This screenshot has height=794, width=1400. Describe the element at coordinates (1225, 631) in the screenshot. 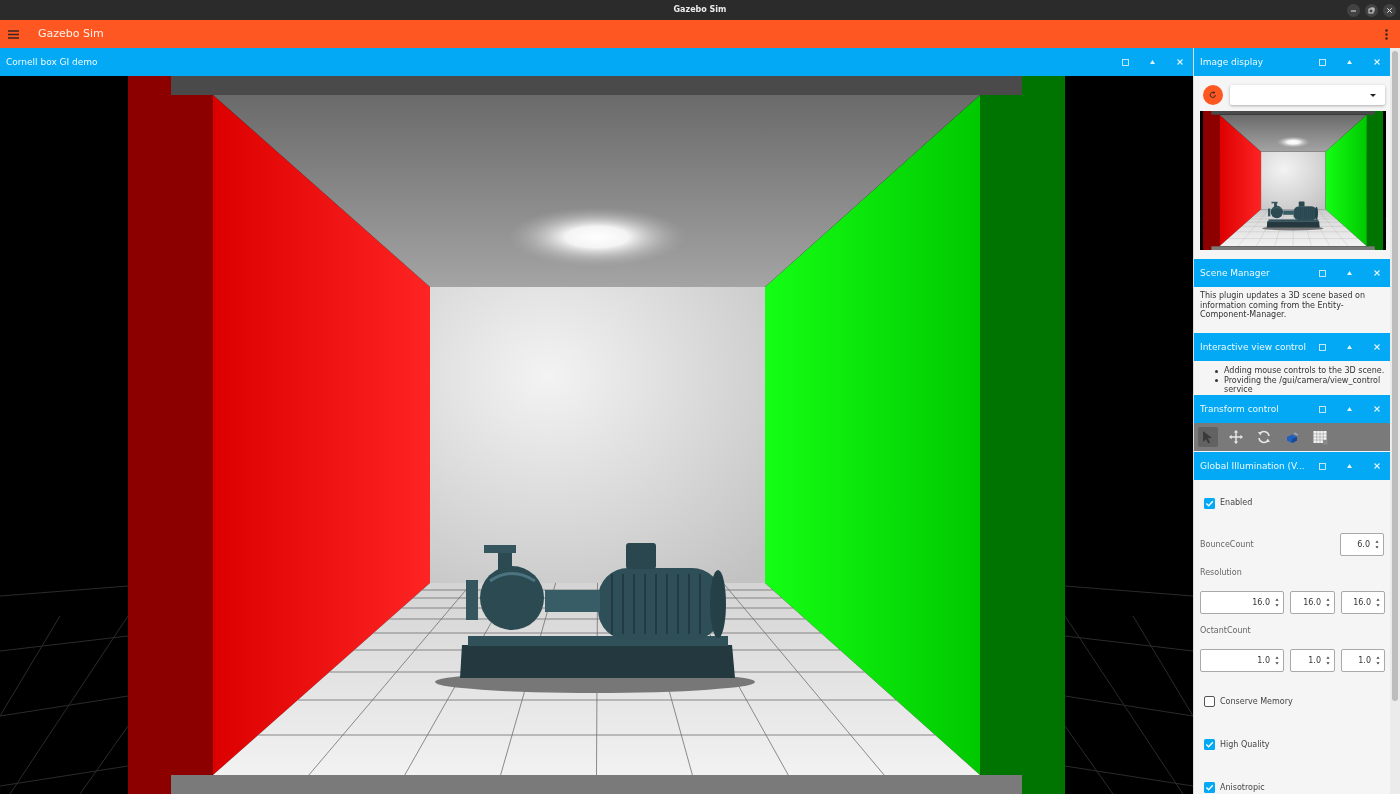

I see `field-label: OctantCount` at that location.